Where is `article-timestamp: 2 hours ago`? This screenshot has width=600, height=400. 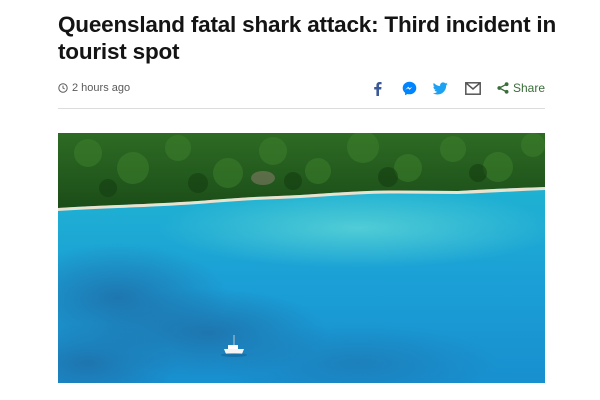 article-timestamp: 2 hours ago is located at coordinates (94, 88).